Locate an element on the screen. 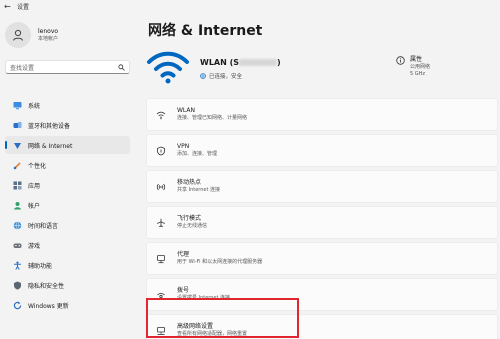  sidebar-item-label: Windows 更新 is located at coordinates (48, 306).